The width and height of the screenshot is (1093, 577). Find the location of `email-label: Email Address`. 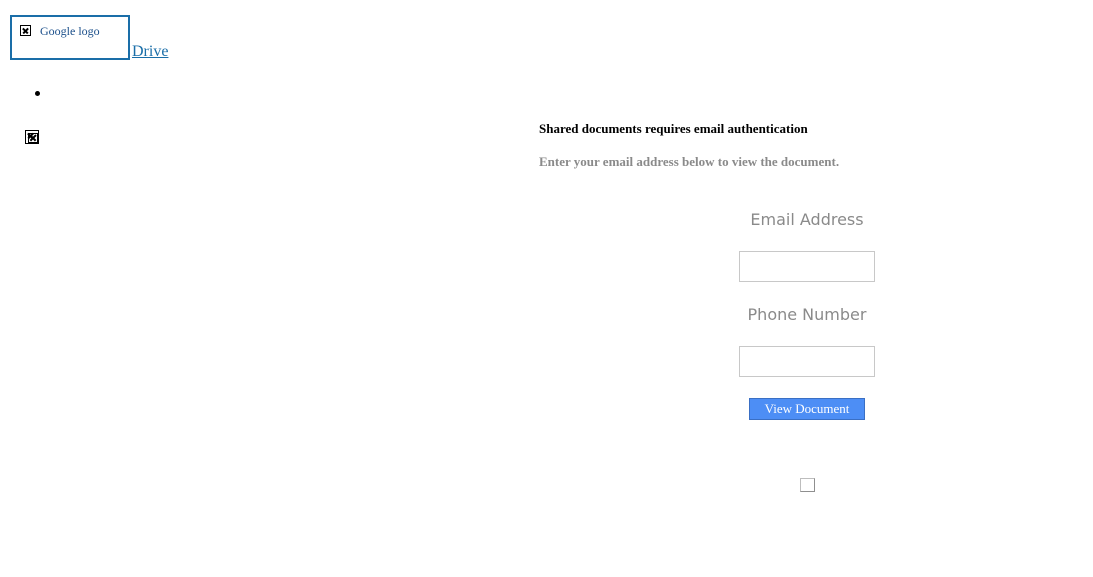

email-label: Email Address is located at coordinates (807, 219).